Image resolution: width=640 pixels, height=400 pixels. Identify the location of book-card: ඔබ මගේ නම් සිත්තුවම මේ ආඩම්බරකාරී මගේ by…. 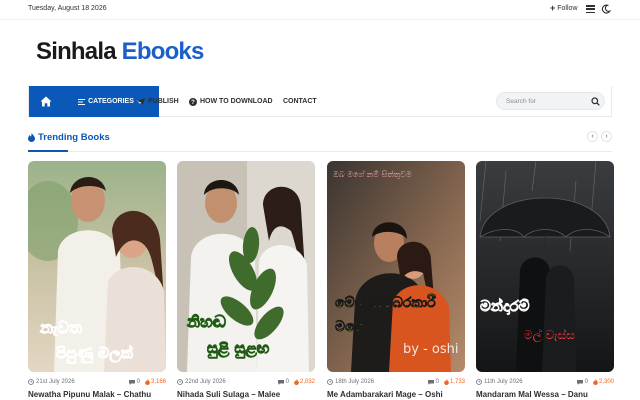
(396, 280).